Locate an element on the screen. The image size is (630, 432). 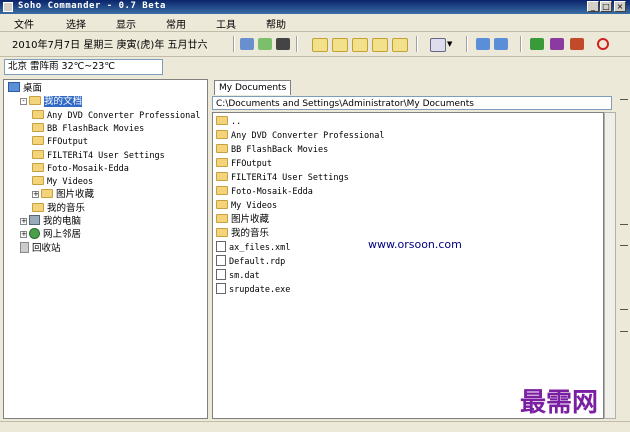
window-title: Soho Commander - 0.7 Beta is located at coordinates (92, 6).